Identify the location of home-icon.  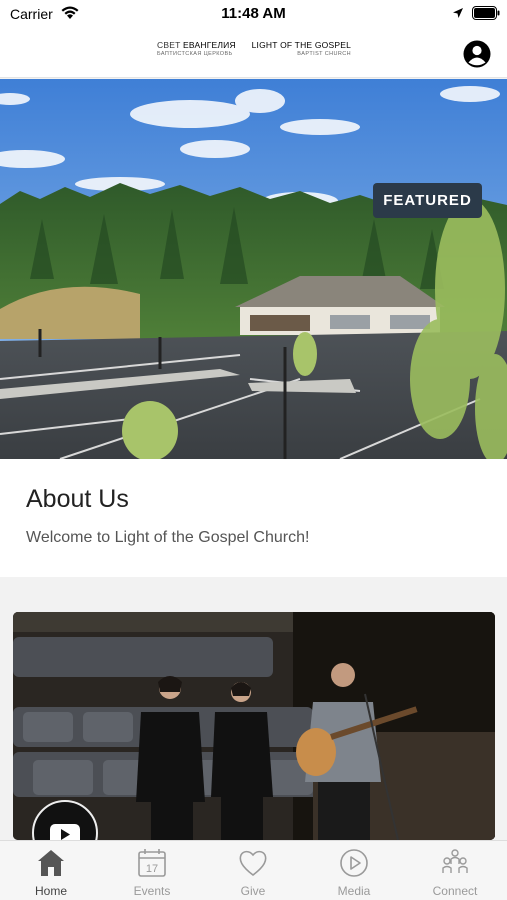
(51, 863).